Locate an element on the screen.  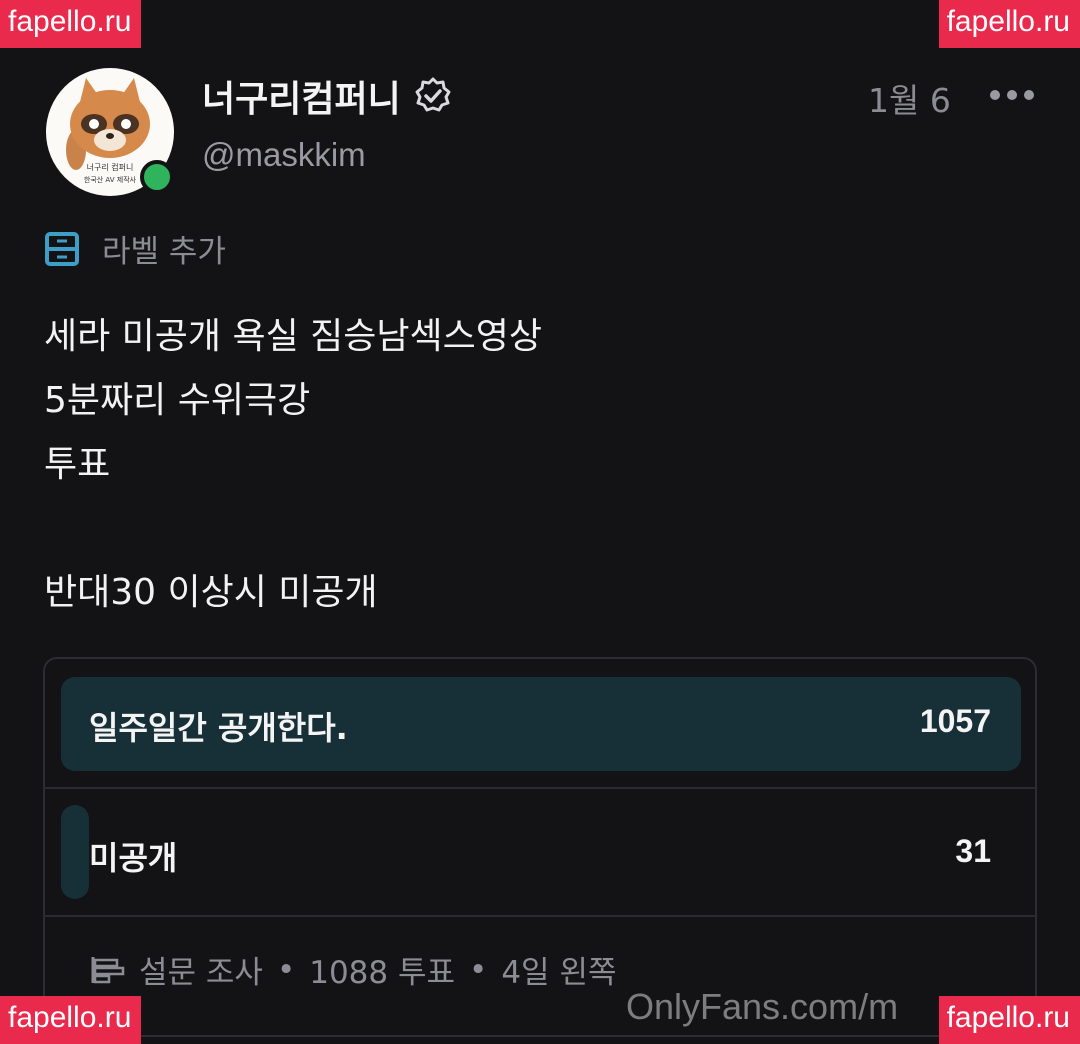
avatar-caption-2: 한국산 AV 제작사 is located at coordinates (110, 179).